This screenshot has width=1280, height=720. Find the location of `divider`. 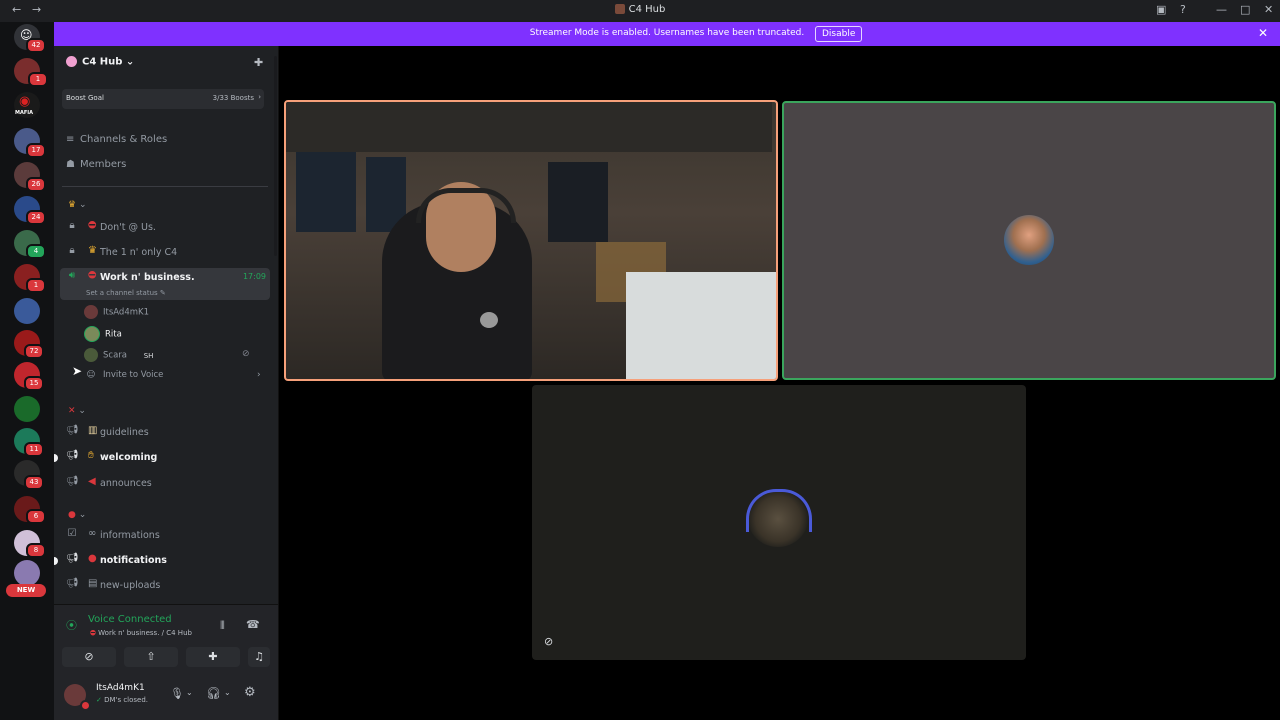

divider is located at coordinates (165, 186).